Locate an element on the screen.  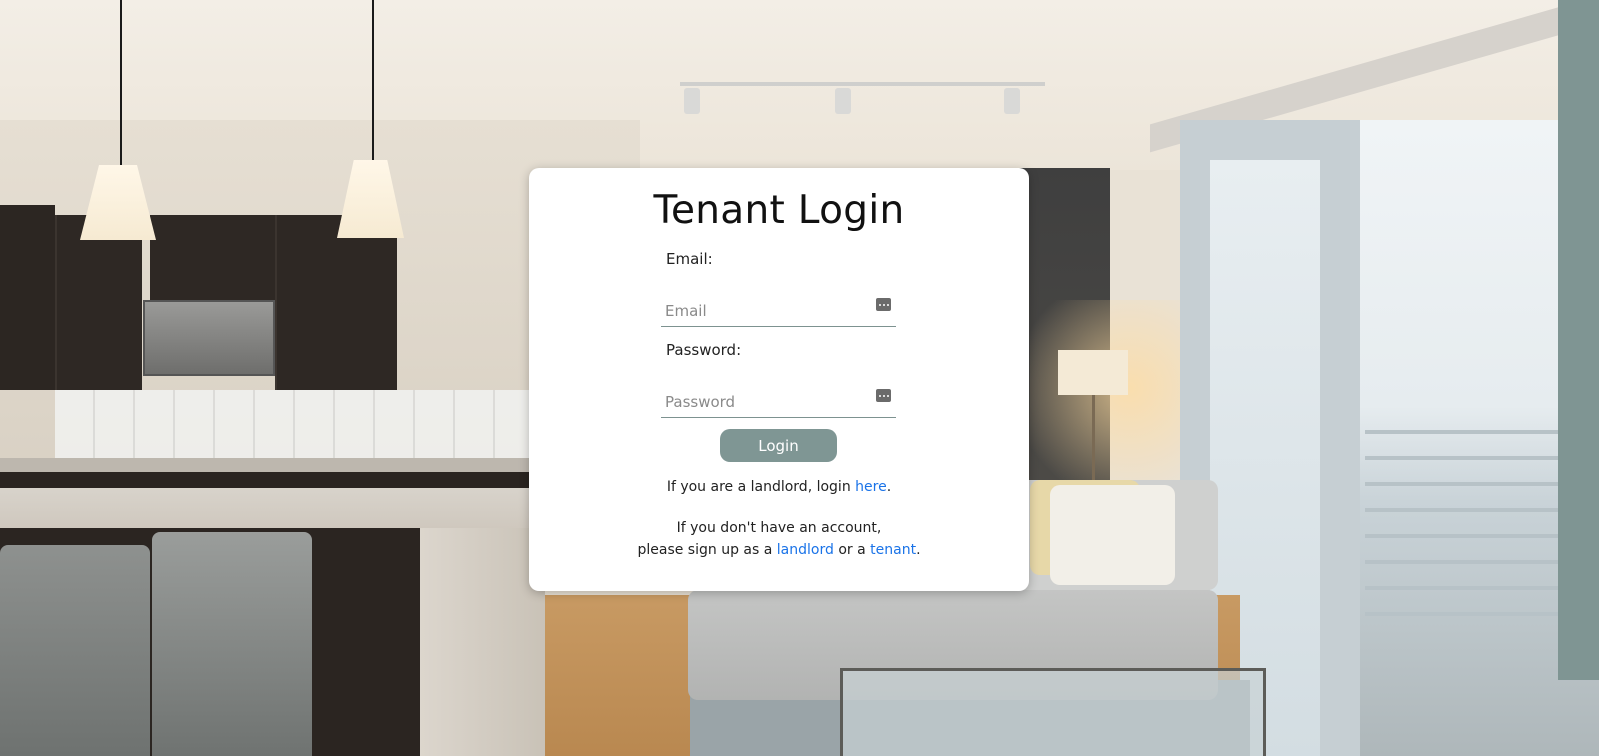
password-label: Password: is located at coordinates (704, 350).